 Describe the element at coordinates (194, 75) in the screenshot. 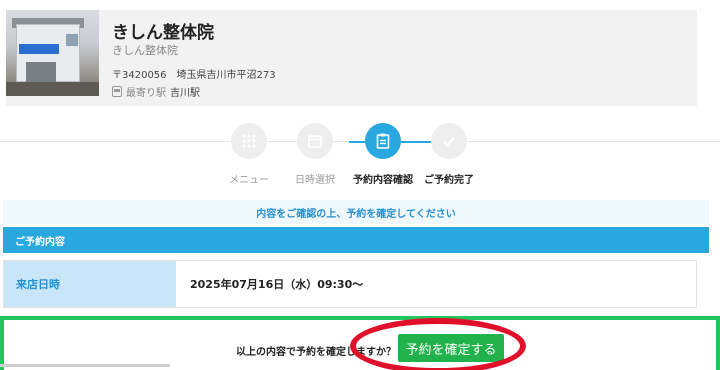

I see `shop-address: 〒3420056 埼玉県吉川市平沼273` at that location.